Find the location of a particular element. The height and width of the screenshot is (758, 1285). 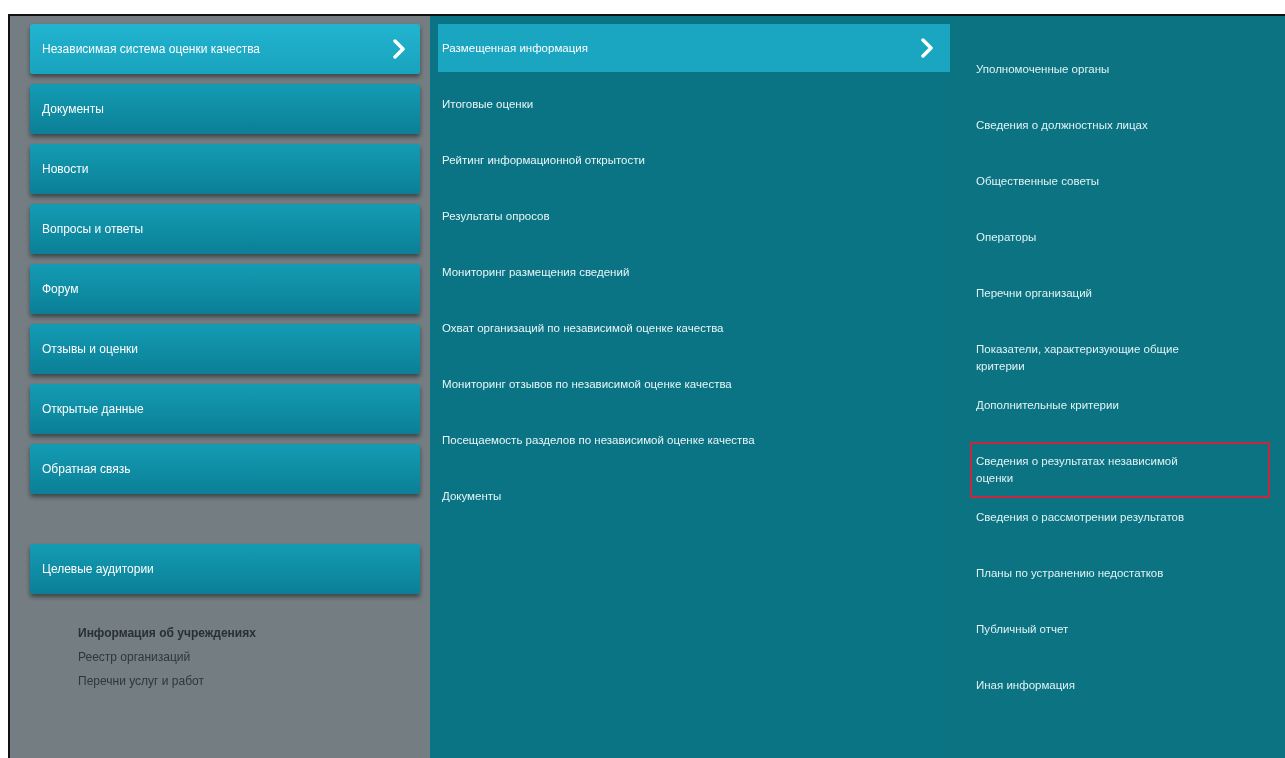

submenu-item: Мониторинг размещения сведений is located at coordinates (694, 272).